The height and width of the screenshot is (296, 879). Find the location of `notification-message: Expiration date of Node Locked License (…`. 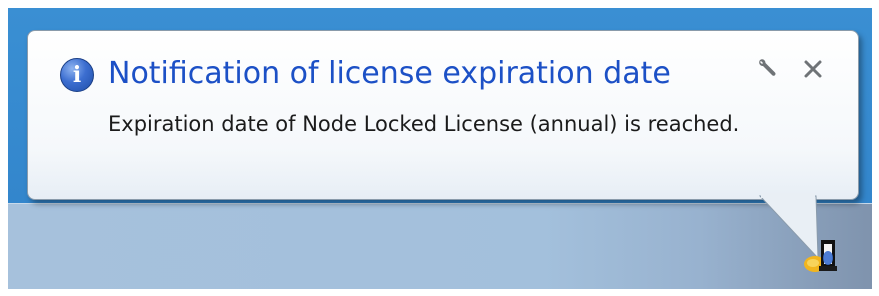

notification-message: Expiration date of Node Locked License (… is located at coordinates (424, 124).